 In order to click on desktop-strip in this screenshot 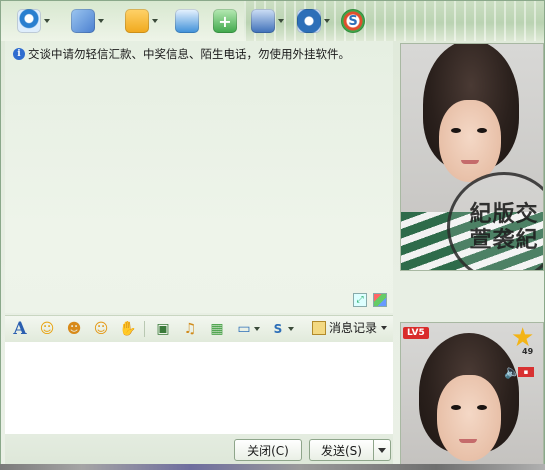, I will do `click(272, 467)`.